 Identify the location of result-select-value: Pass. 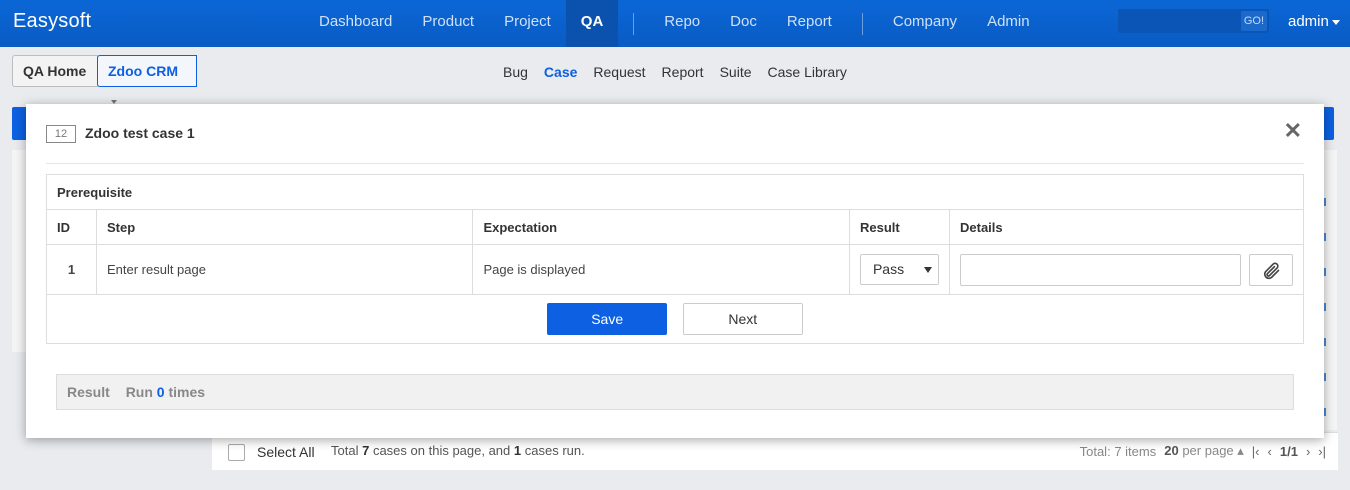
(888, 269).